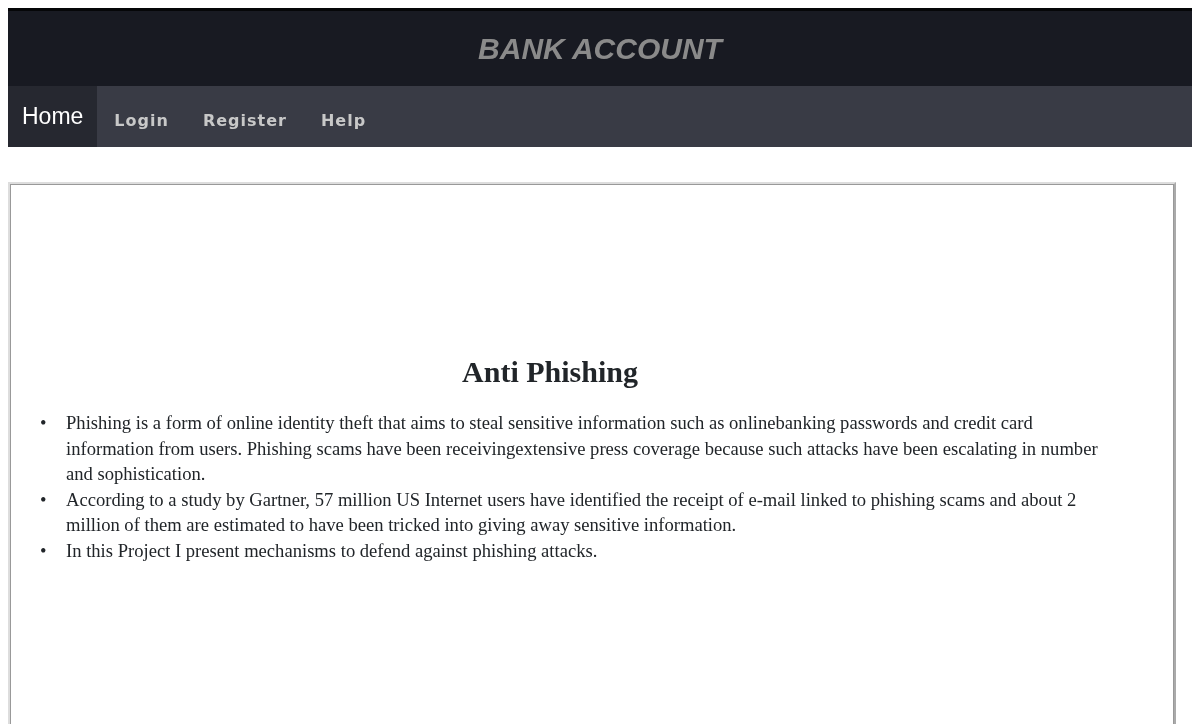 The width and height of the screenshot is (1192, 724). I want to click on nav-link: Home, so click(53, 116).